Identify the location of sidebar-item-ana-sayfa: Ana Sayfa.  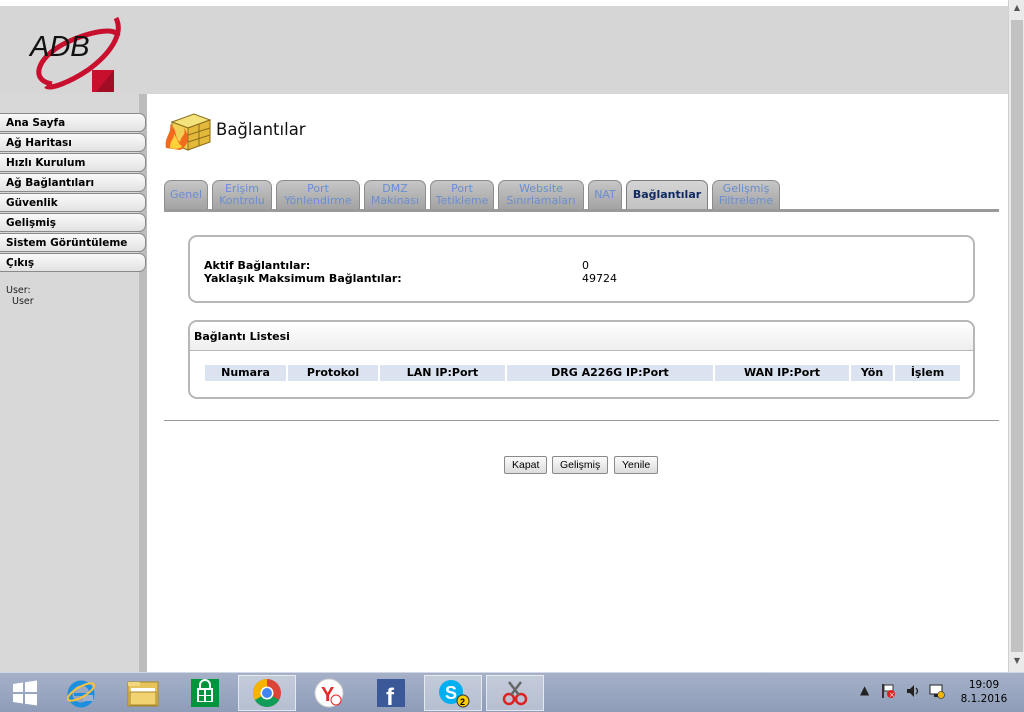
(73, 122).